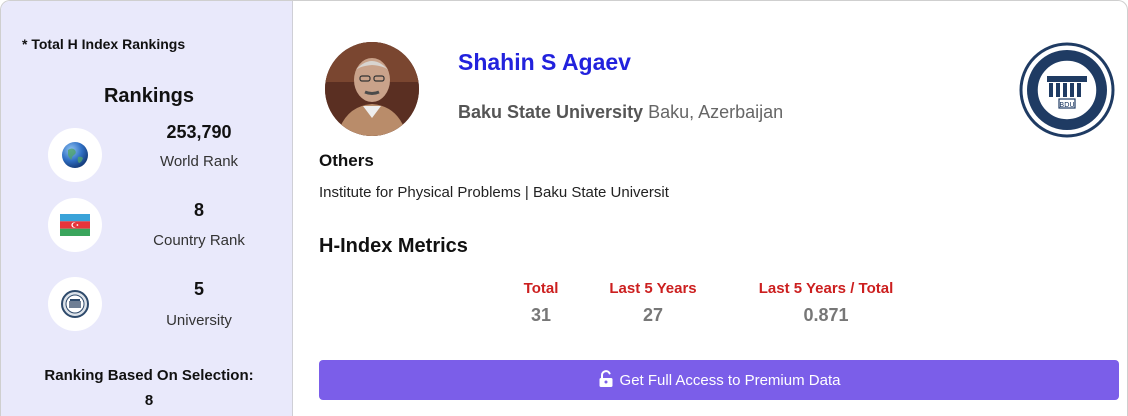 This screenshot has height=416, width=1128. I want to click on ranking-selection-value: 8, so click(149, 400).